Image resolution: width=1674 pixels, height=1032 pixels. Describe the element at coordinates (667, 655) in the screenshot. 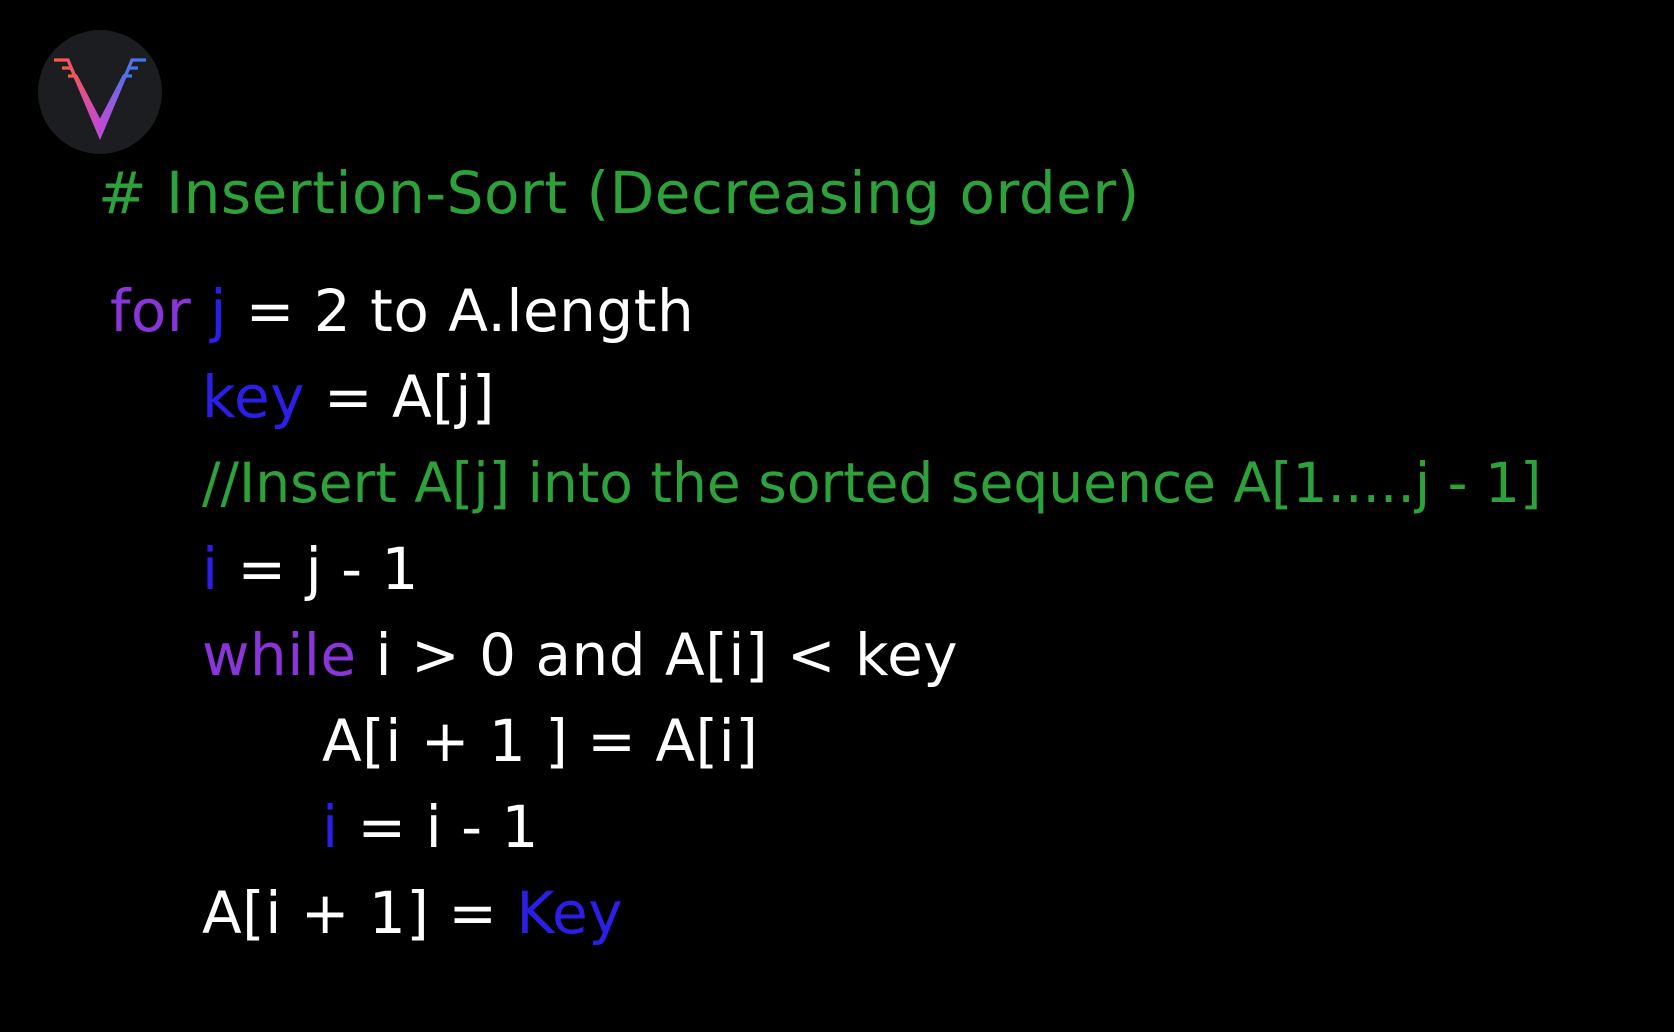

I see `code-text: i > 0 and A[i] < key` at that location.